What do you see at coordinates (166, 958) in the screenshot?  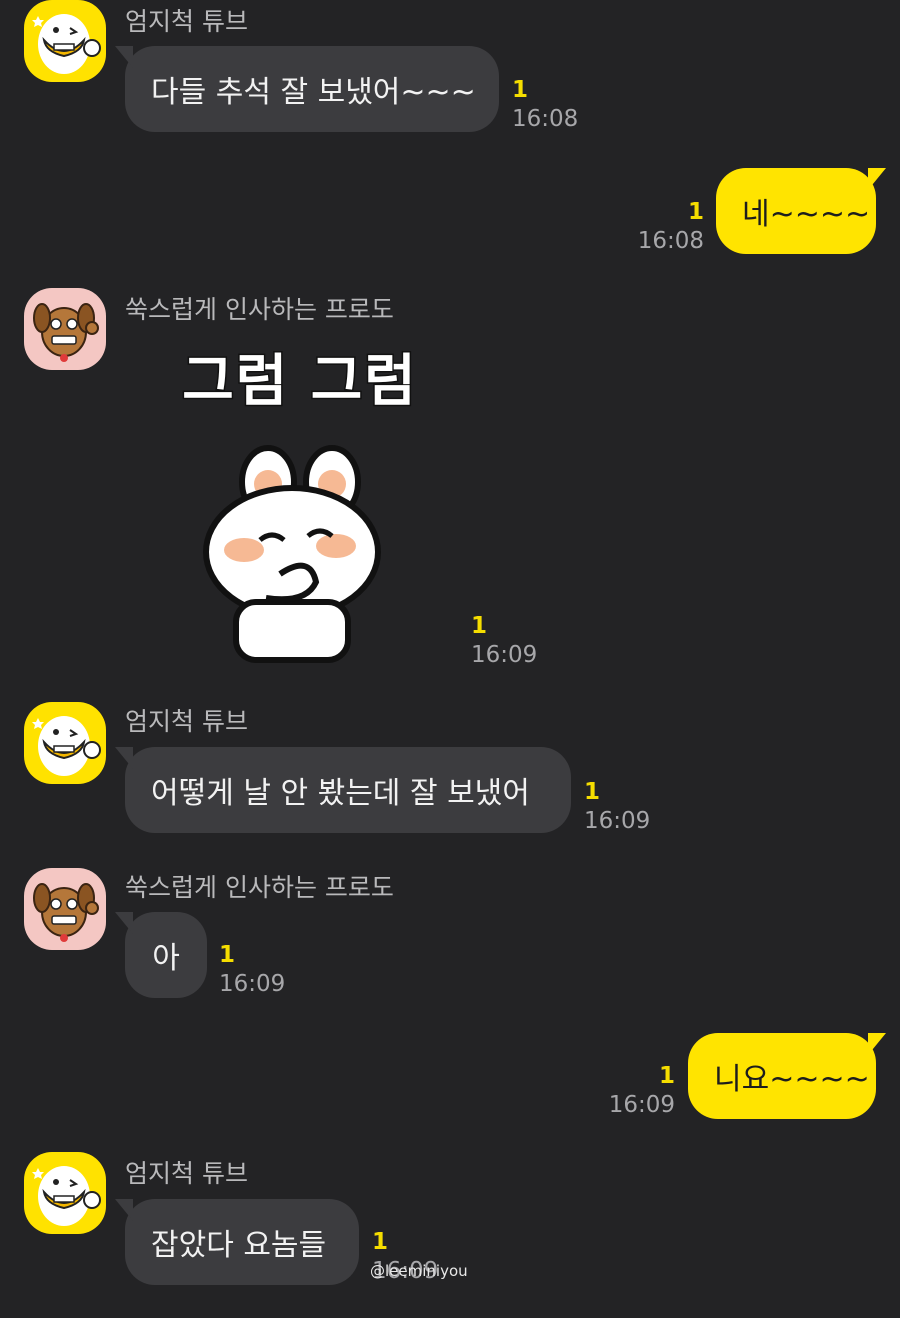 I see `message-text: 아` at bounding box center [166, 958].